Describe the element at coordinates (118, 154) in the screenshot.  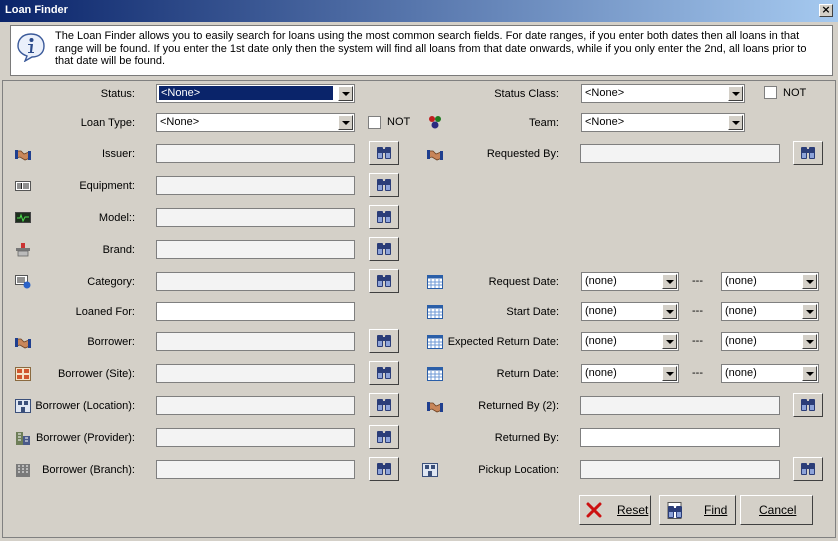
I see `issuer-label: Issuer:` at that location.